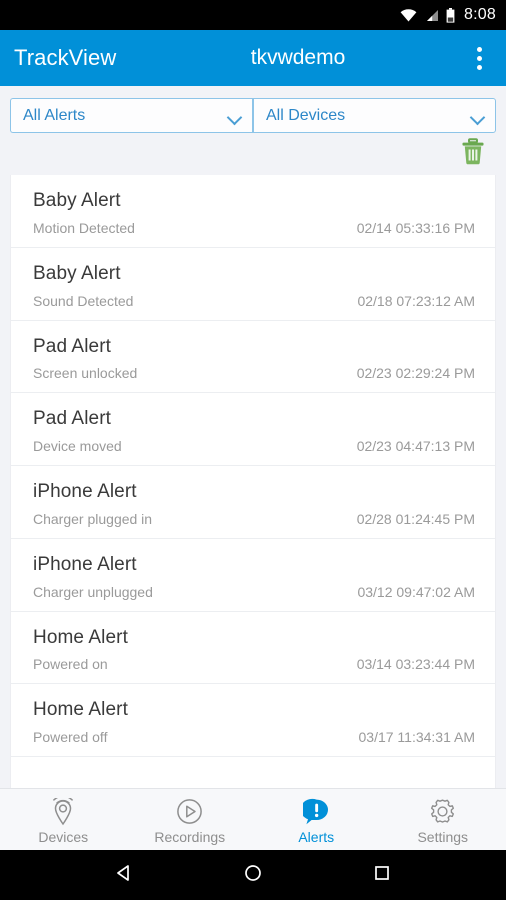 The height and width of the screenshot is (900, 506). What do you see at coordinates (254, 228) in the screenshot?
I see `alert-meta-row: Motion Detected 02/14 05:33:16 PM` at bounding box center [254, 228].